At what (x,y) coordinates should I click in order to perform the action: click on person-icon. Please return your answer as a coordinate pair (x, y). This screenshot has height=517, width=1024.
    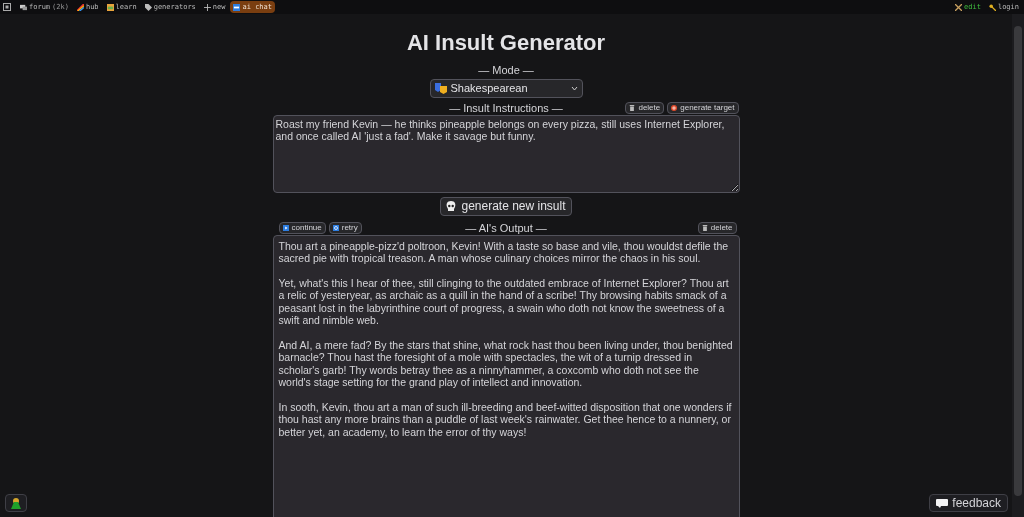
    Looking at the image, I should click on (16, 503).